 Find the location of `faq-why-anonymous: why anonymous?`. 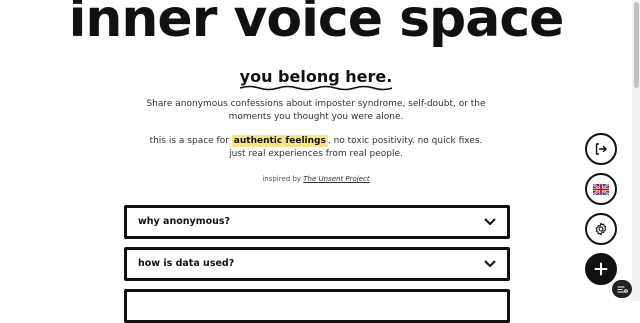

faq-why-anonymous: why anonymous? is located at coordinates (317, 222).